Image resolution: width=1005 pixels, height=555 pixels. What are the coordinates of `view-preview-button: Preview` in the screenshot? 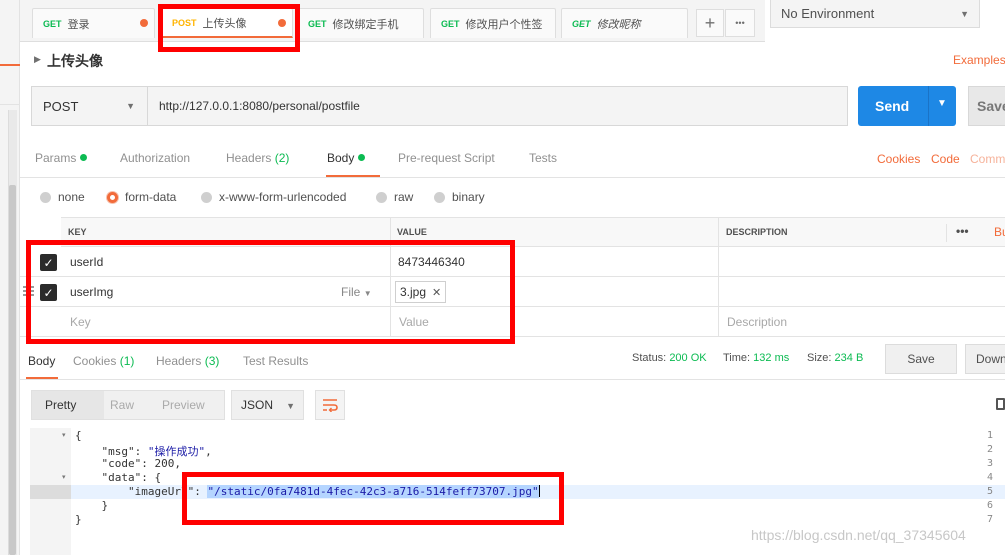 It's located at (183, 405).